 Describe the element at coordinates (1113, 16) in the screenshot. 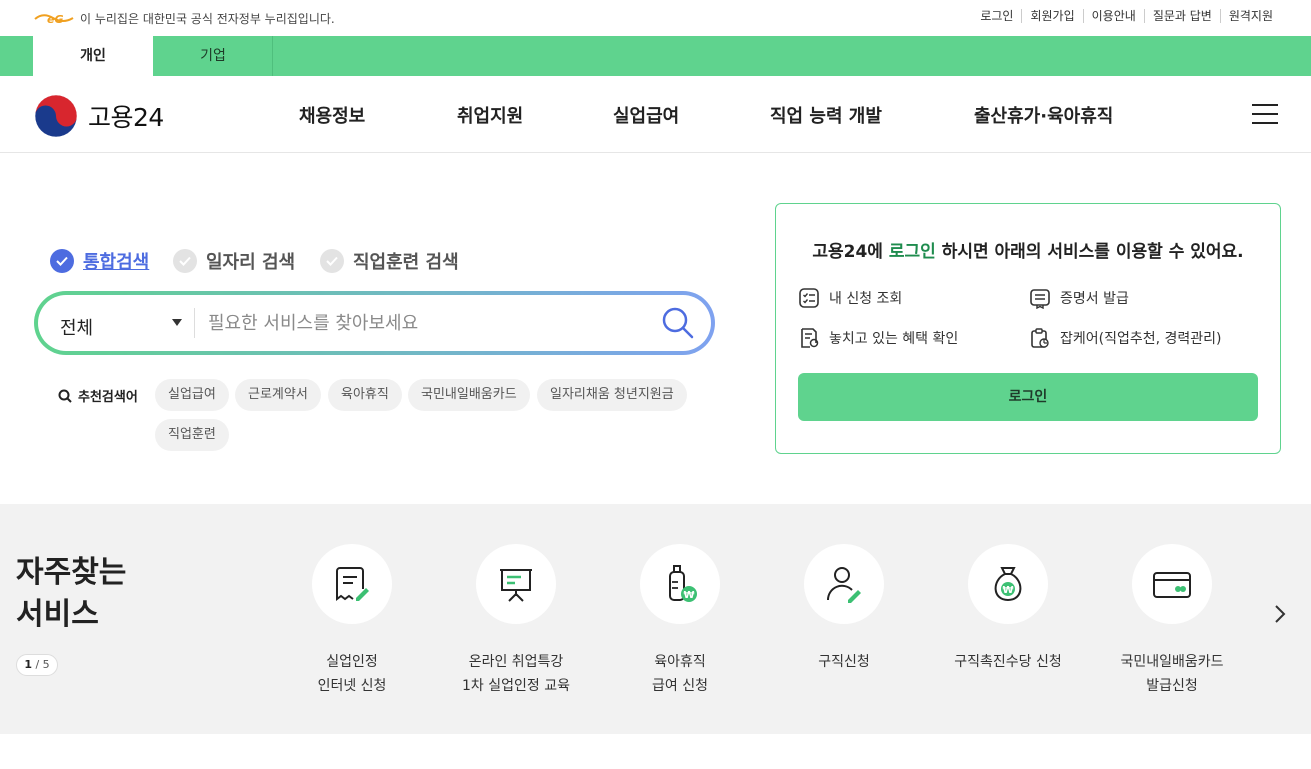

I see `util-guide-link: 이용안내` at that location.